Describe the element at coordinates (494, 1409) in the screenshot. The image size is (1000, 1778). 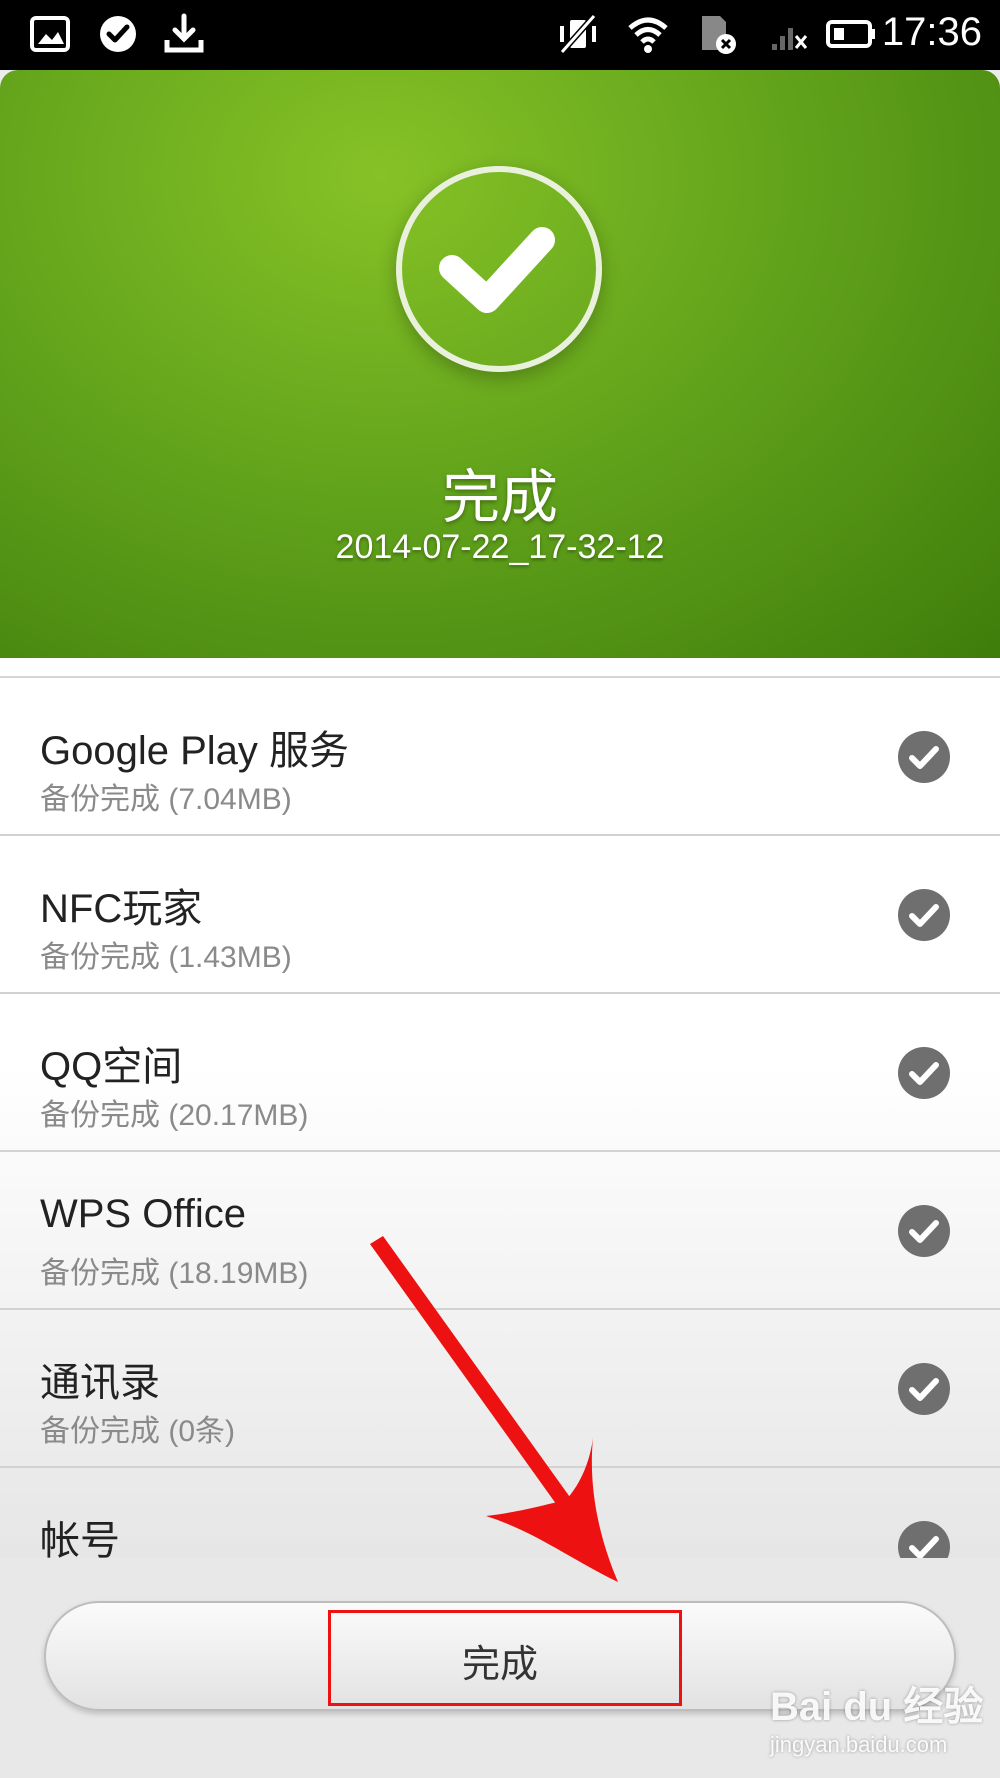
I see `annotation-arrow` at that location.